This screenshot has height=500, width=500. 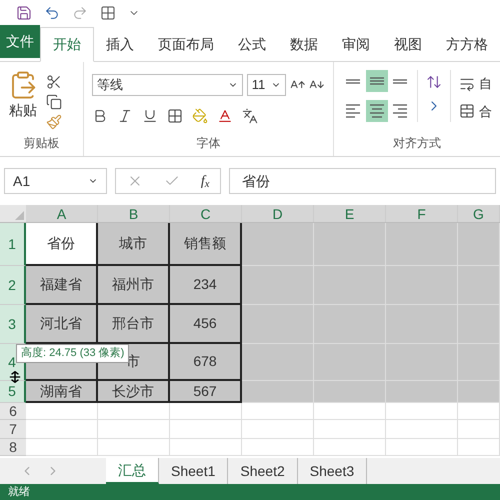 I want to click on tooltip: 高度: 24.75 (33 像素), so click(x=73, y=353).